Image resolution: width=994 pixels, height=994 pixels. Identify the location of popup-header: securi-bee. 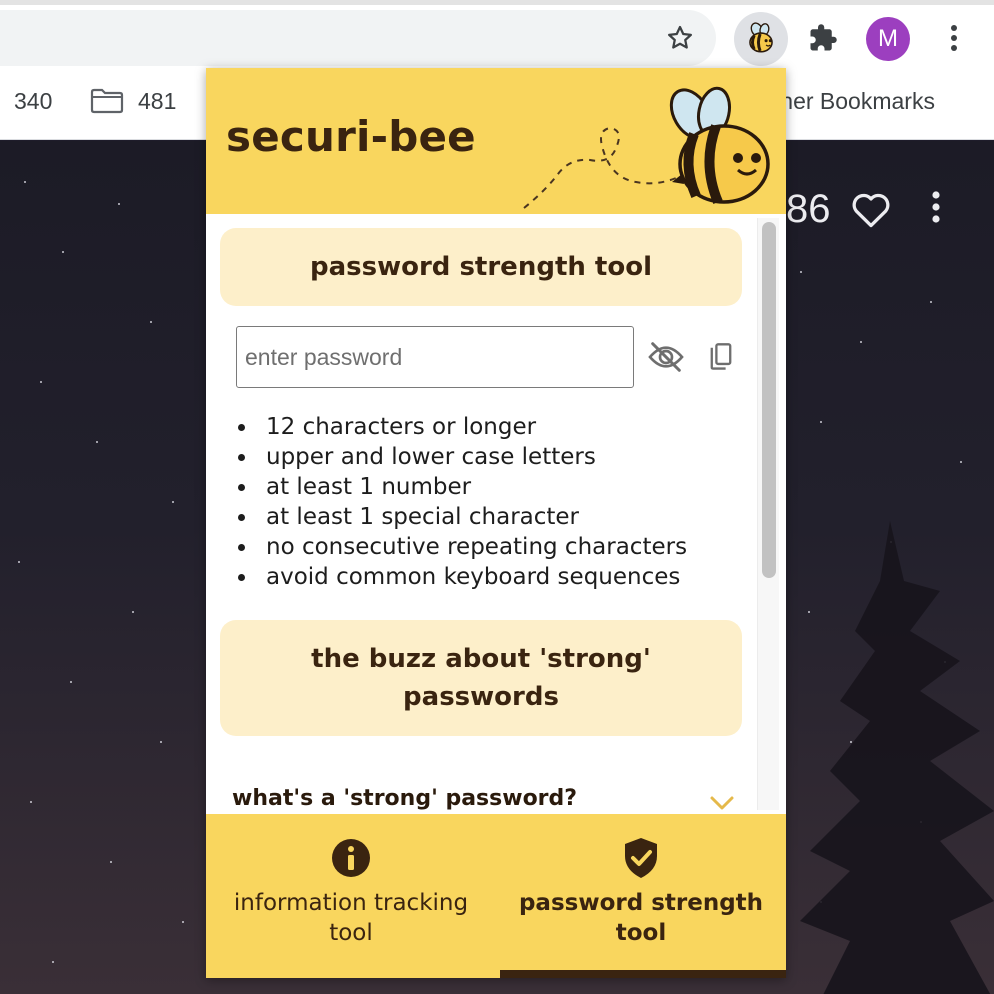
(496, 141).